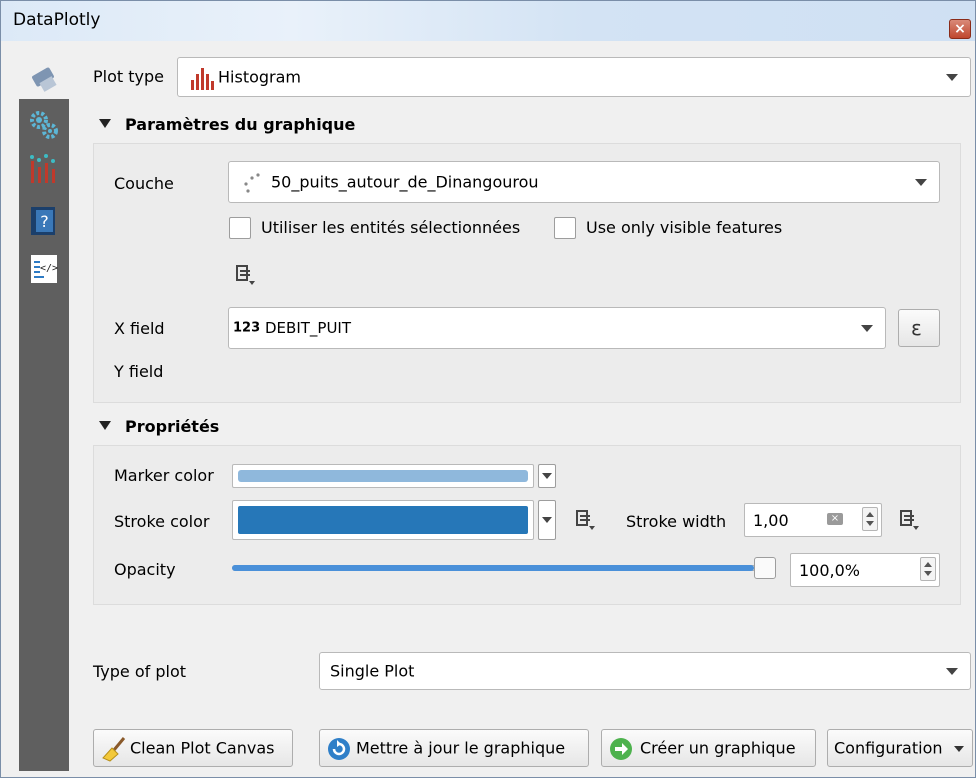 The image size is (976, 778). I want to click on update-plot-button: Mettre à jour le graphique, so click(454, 748).